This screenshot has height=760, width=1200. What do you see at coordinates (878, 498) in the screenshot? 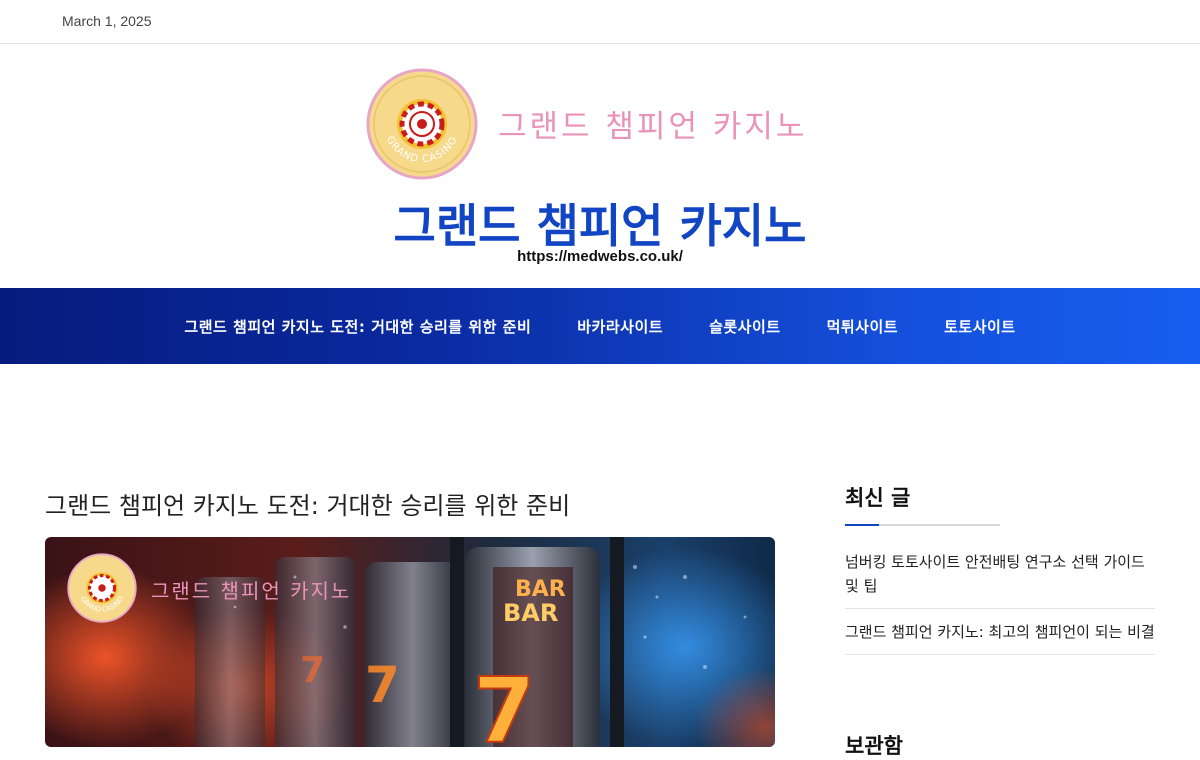
I see `recent-posts-heading: 최신 글` at bounding box center [878, 498].